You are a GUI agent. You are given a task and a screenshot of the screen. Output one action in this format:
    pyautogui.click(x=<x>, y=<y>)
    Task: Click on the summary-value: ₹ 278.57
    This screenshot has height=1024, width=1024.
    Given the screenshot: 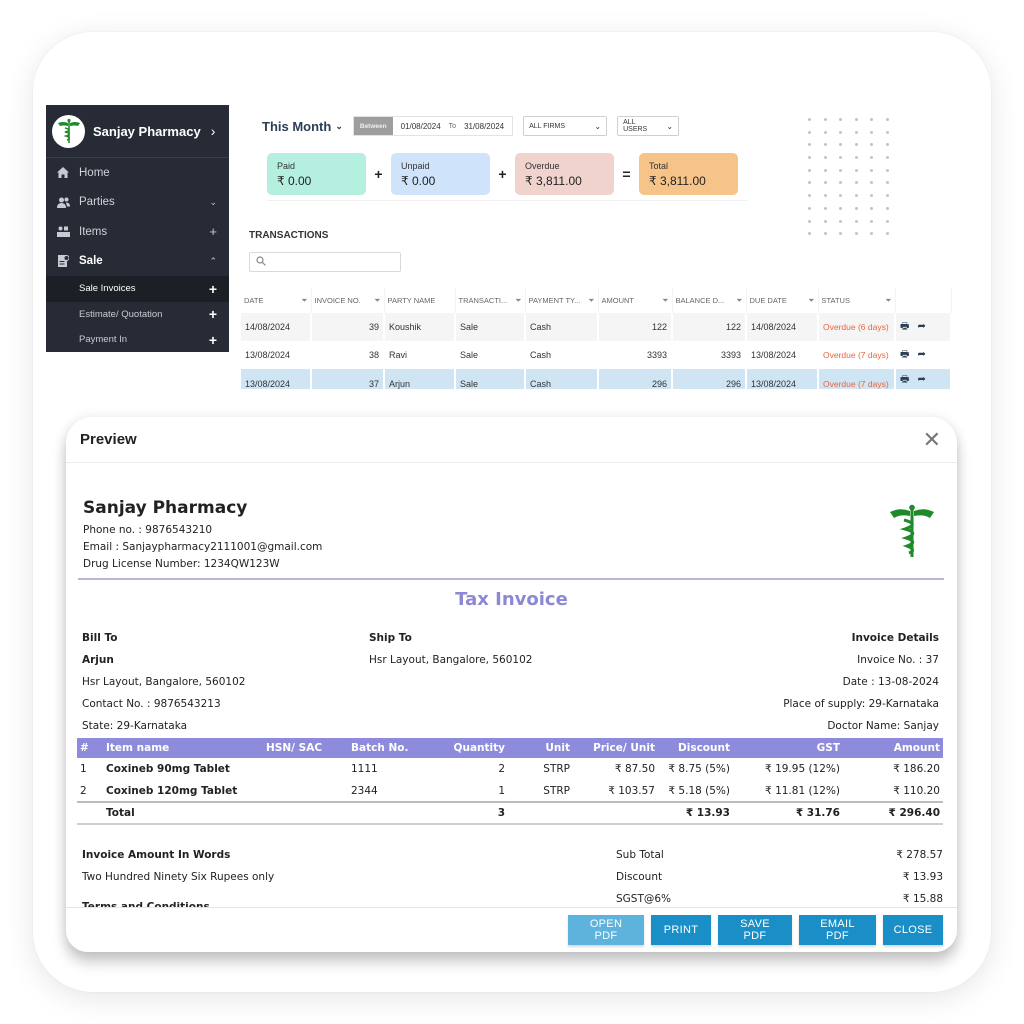 What is the action you would take?
    pyautogui.click(x=919, y=855)
    